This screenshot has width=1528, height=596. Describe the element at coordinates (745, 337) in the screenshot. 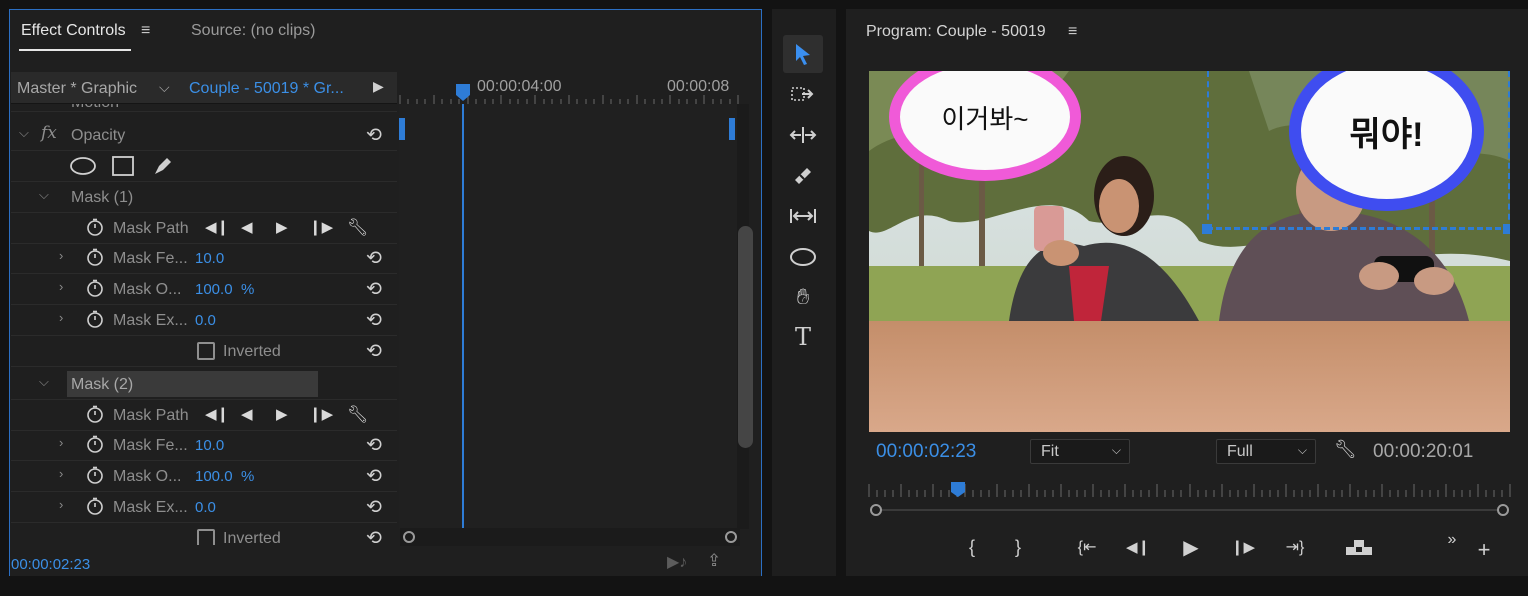

I see `vertical-scrollbar-thumb` at that location.